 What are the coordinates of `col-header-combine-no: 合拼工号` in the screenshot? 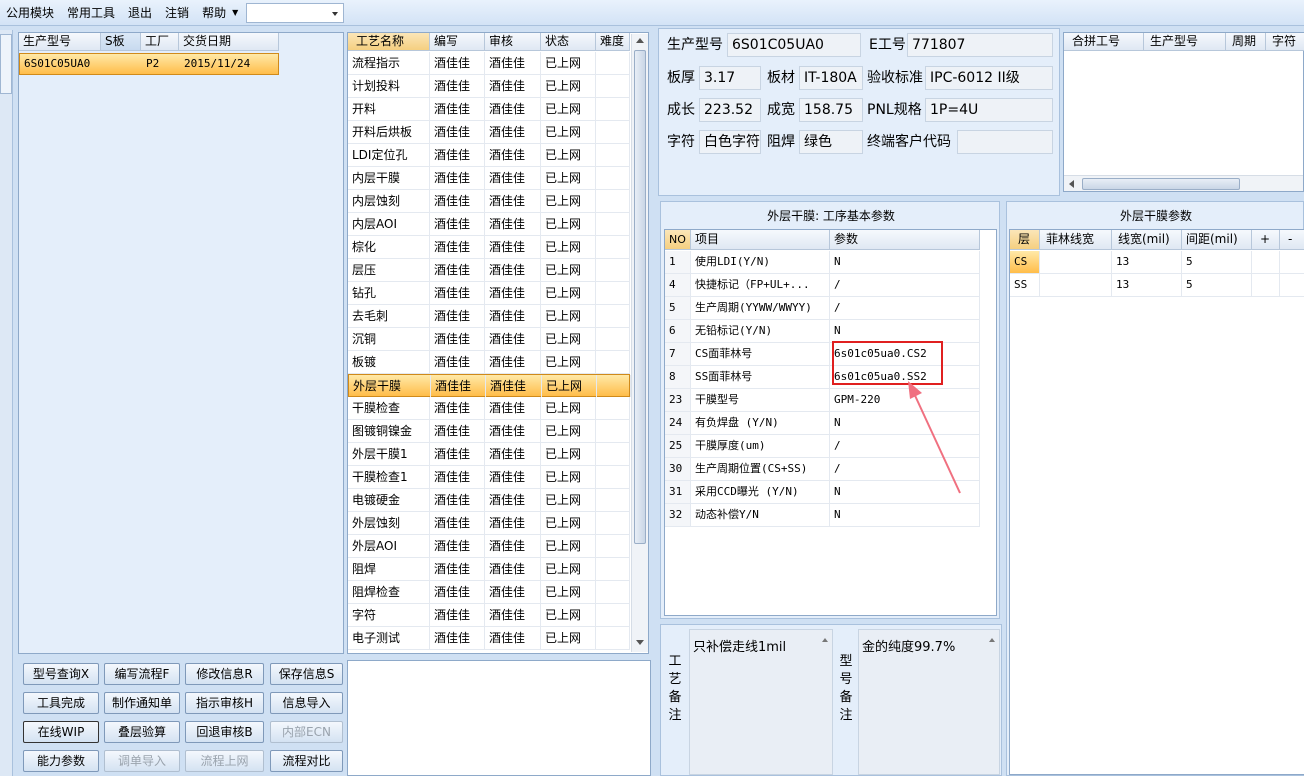 It's located at (1104, 42).